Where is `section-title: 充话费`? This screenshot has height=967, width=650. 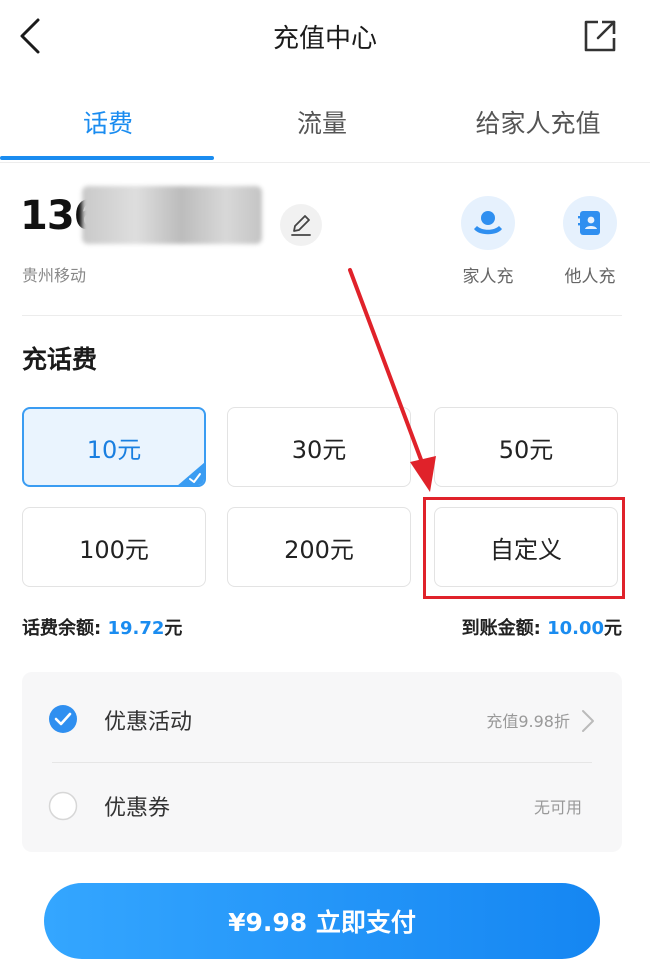 section-title: 充话费 is located at coordinates (60, 359).